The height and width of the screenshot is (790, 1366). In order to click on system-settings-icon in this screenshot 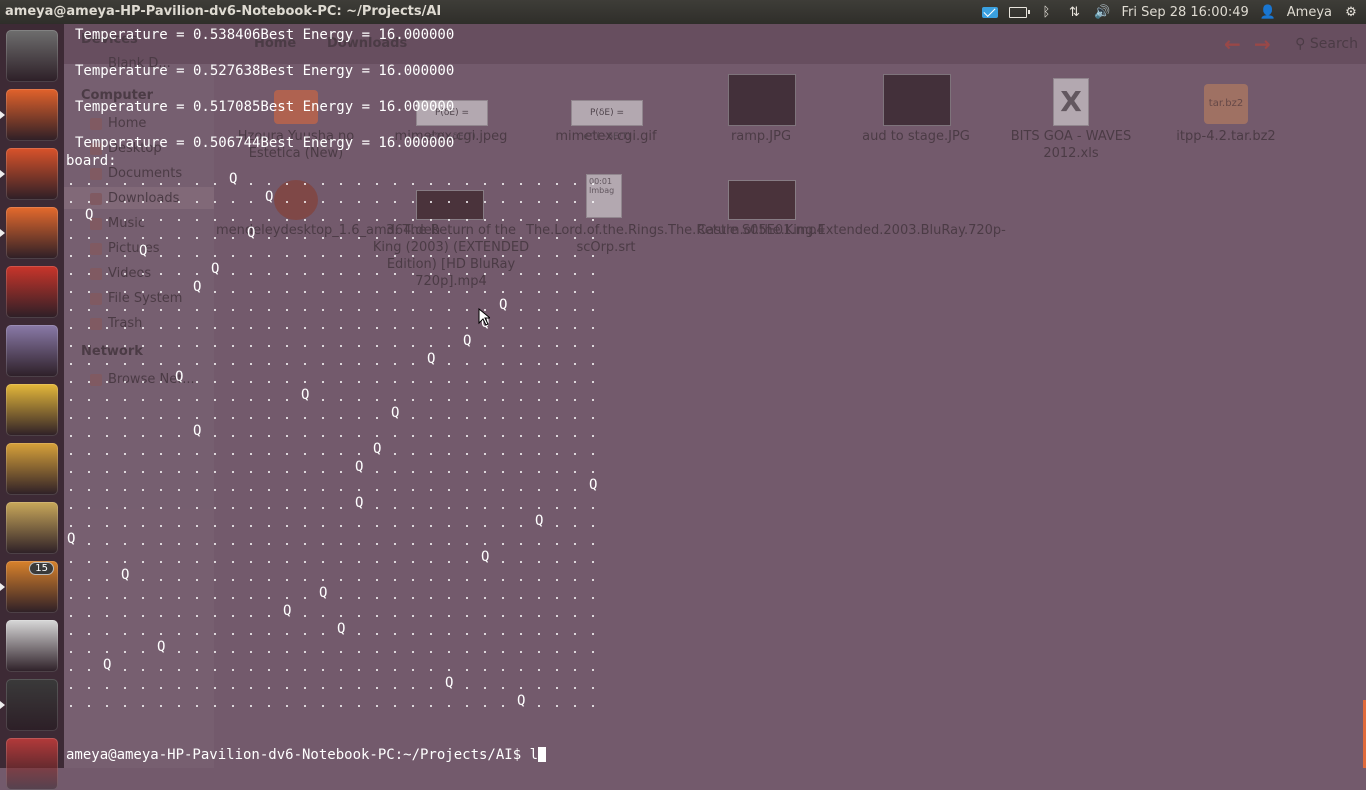, I will do `click(32, 292)`.